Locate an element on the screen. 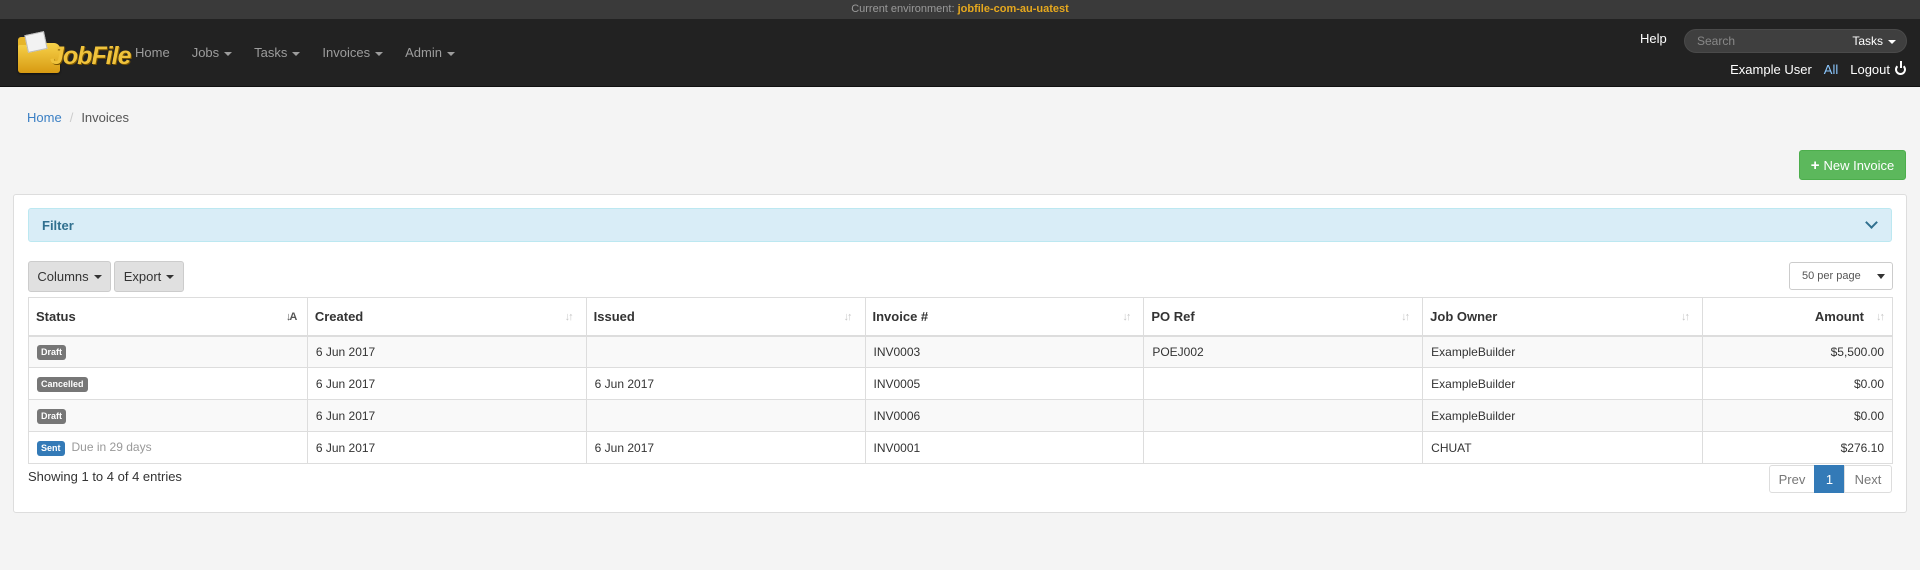  column-header-status: Status ↓A is located at coordinates (168, 317).